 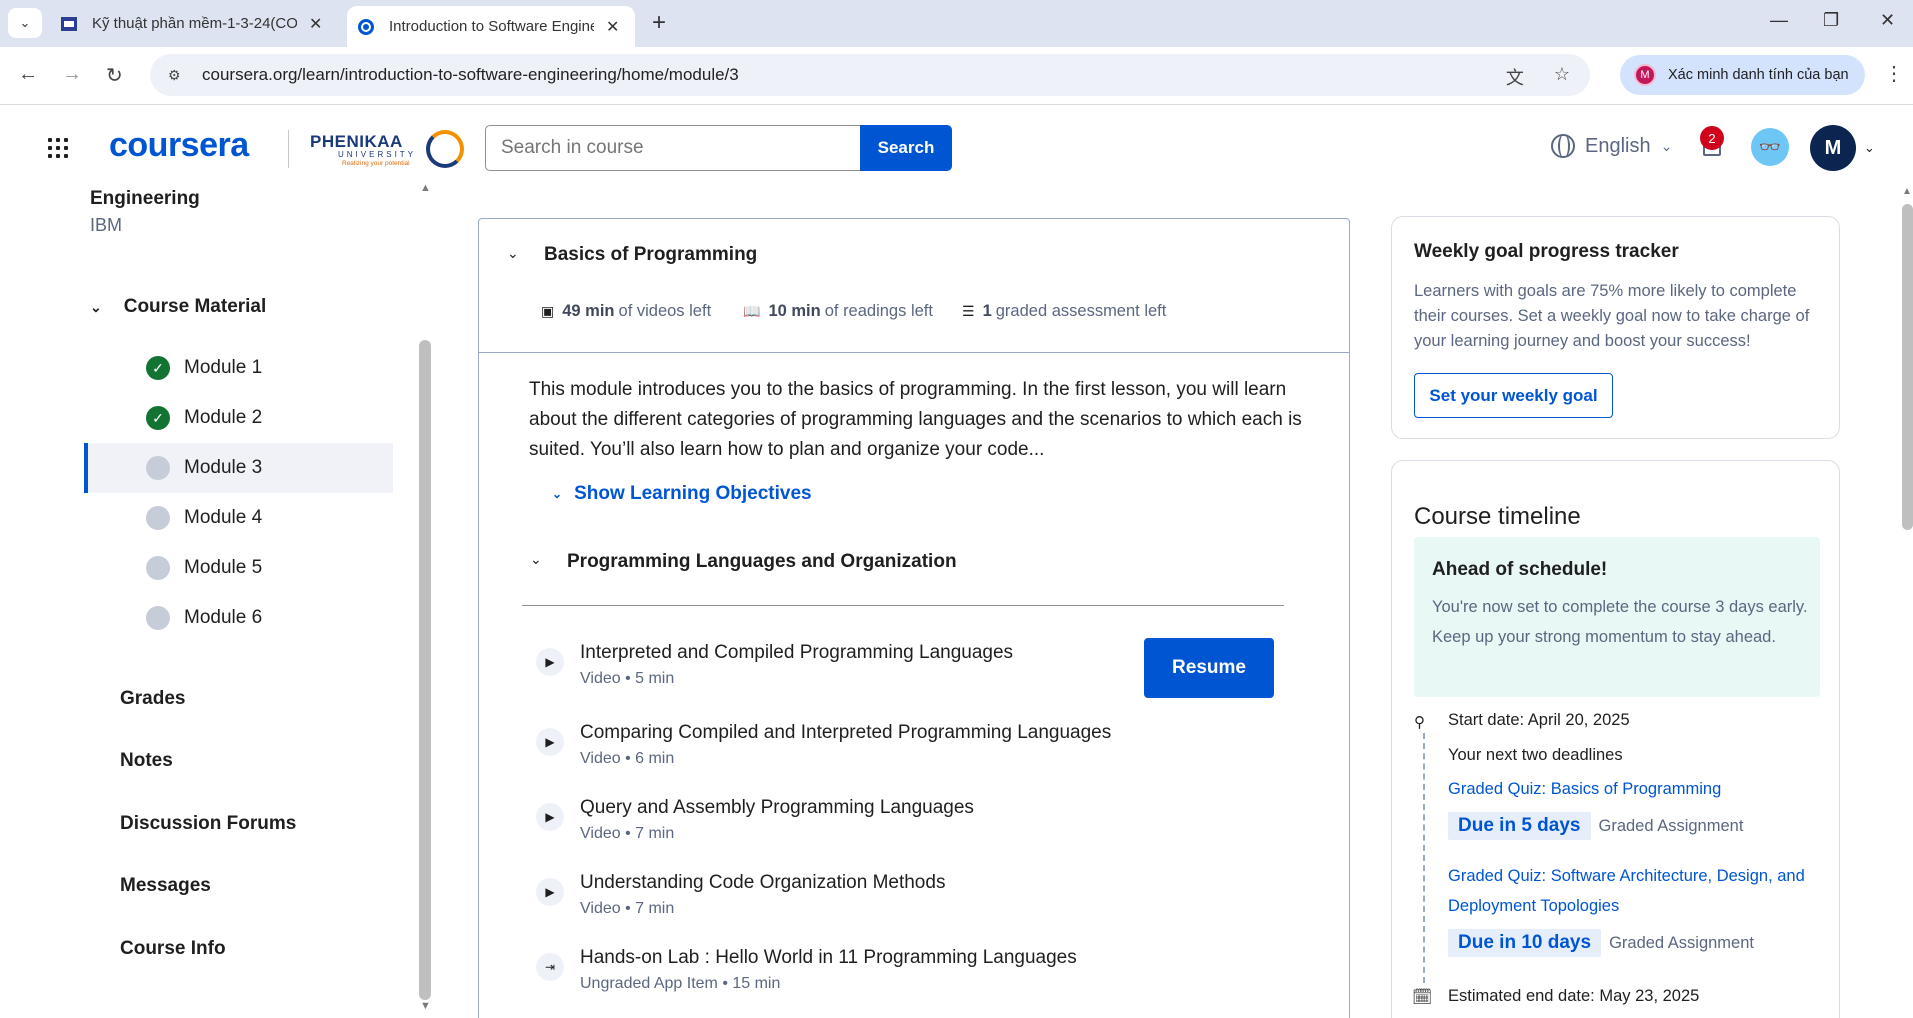 What do you see at coordinates (177, 75) in the screenshot?
I see `site-settings-icon: ⚙` at bounding box center [177, 75].